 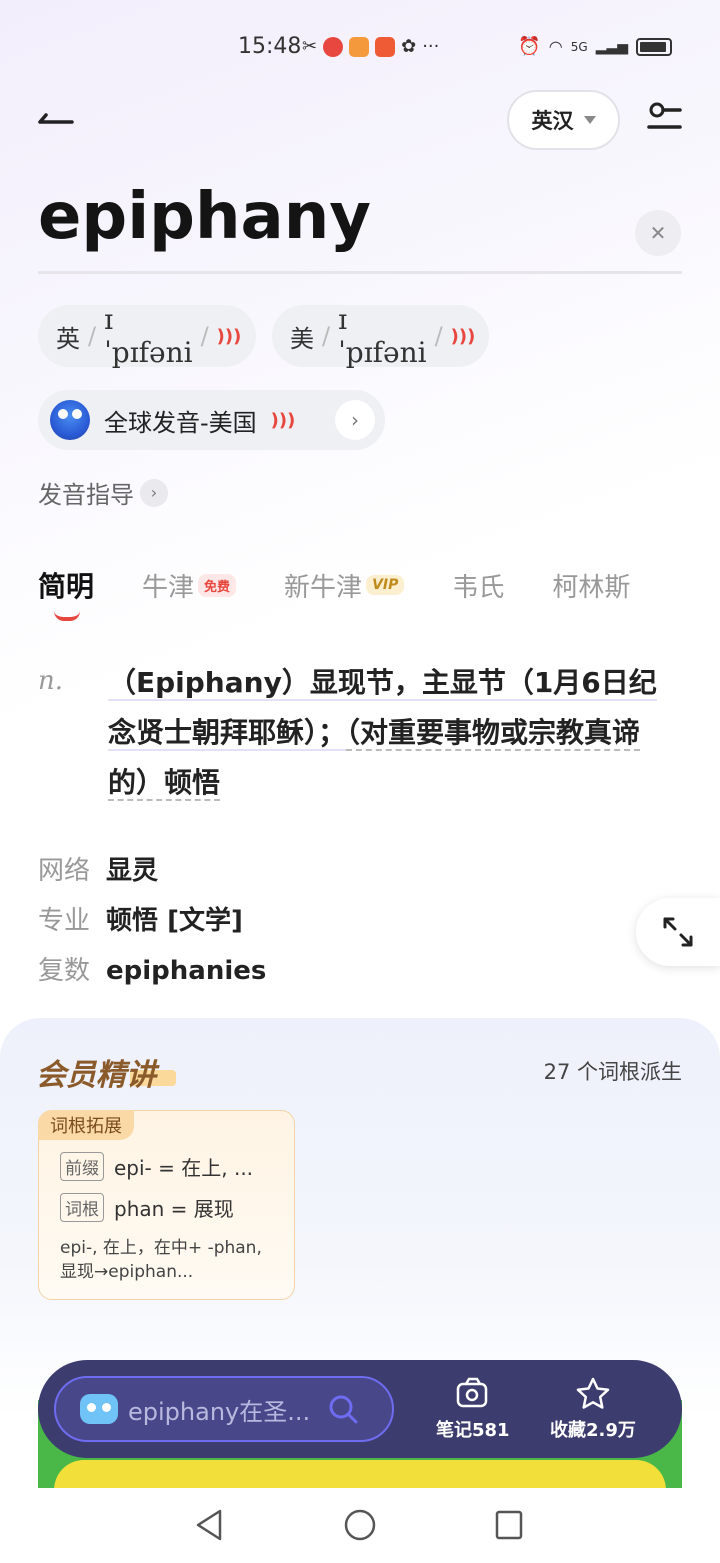 I want to click on more-notifications: ···, so click(x=431, y=46).